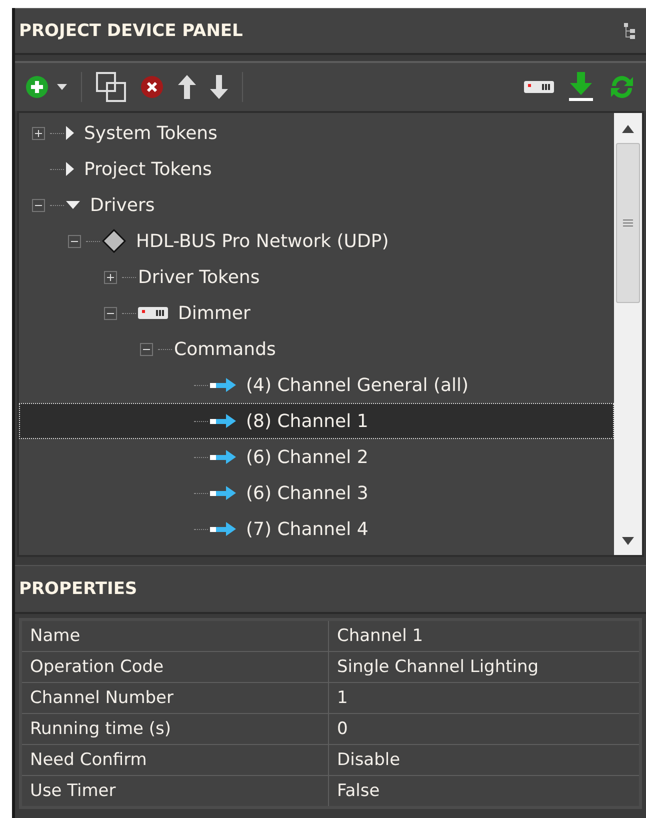 The width and height of the screenshot is (646, 818). I want to click on tree-item: HDL-BUS Pro Network (UDP), so click(316, 241).